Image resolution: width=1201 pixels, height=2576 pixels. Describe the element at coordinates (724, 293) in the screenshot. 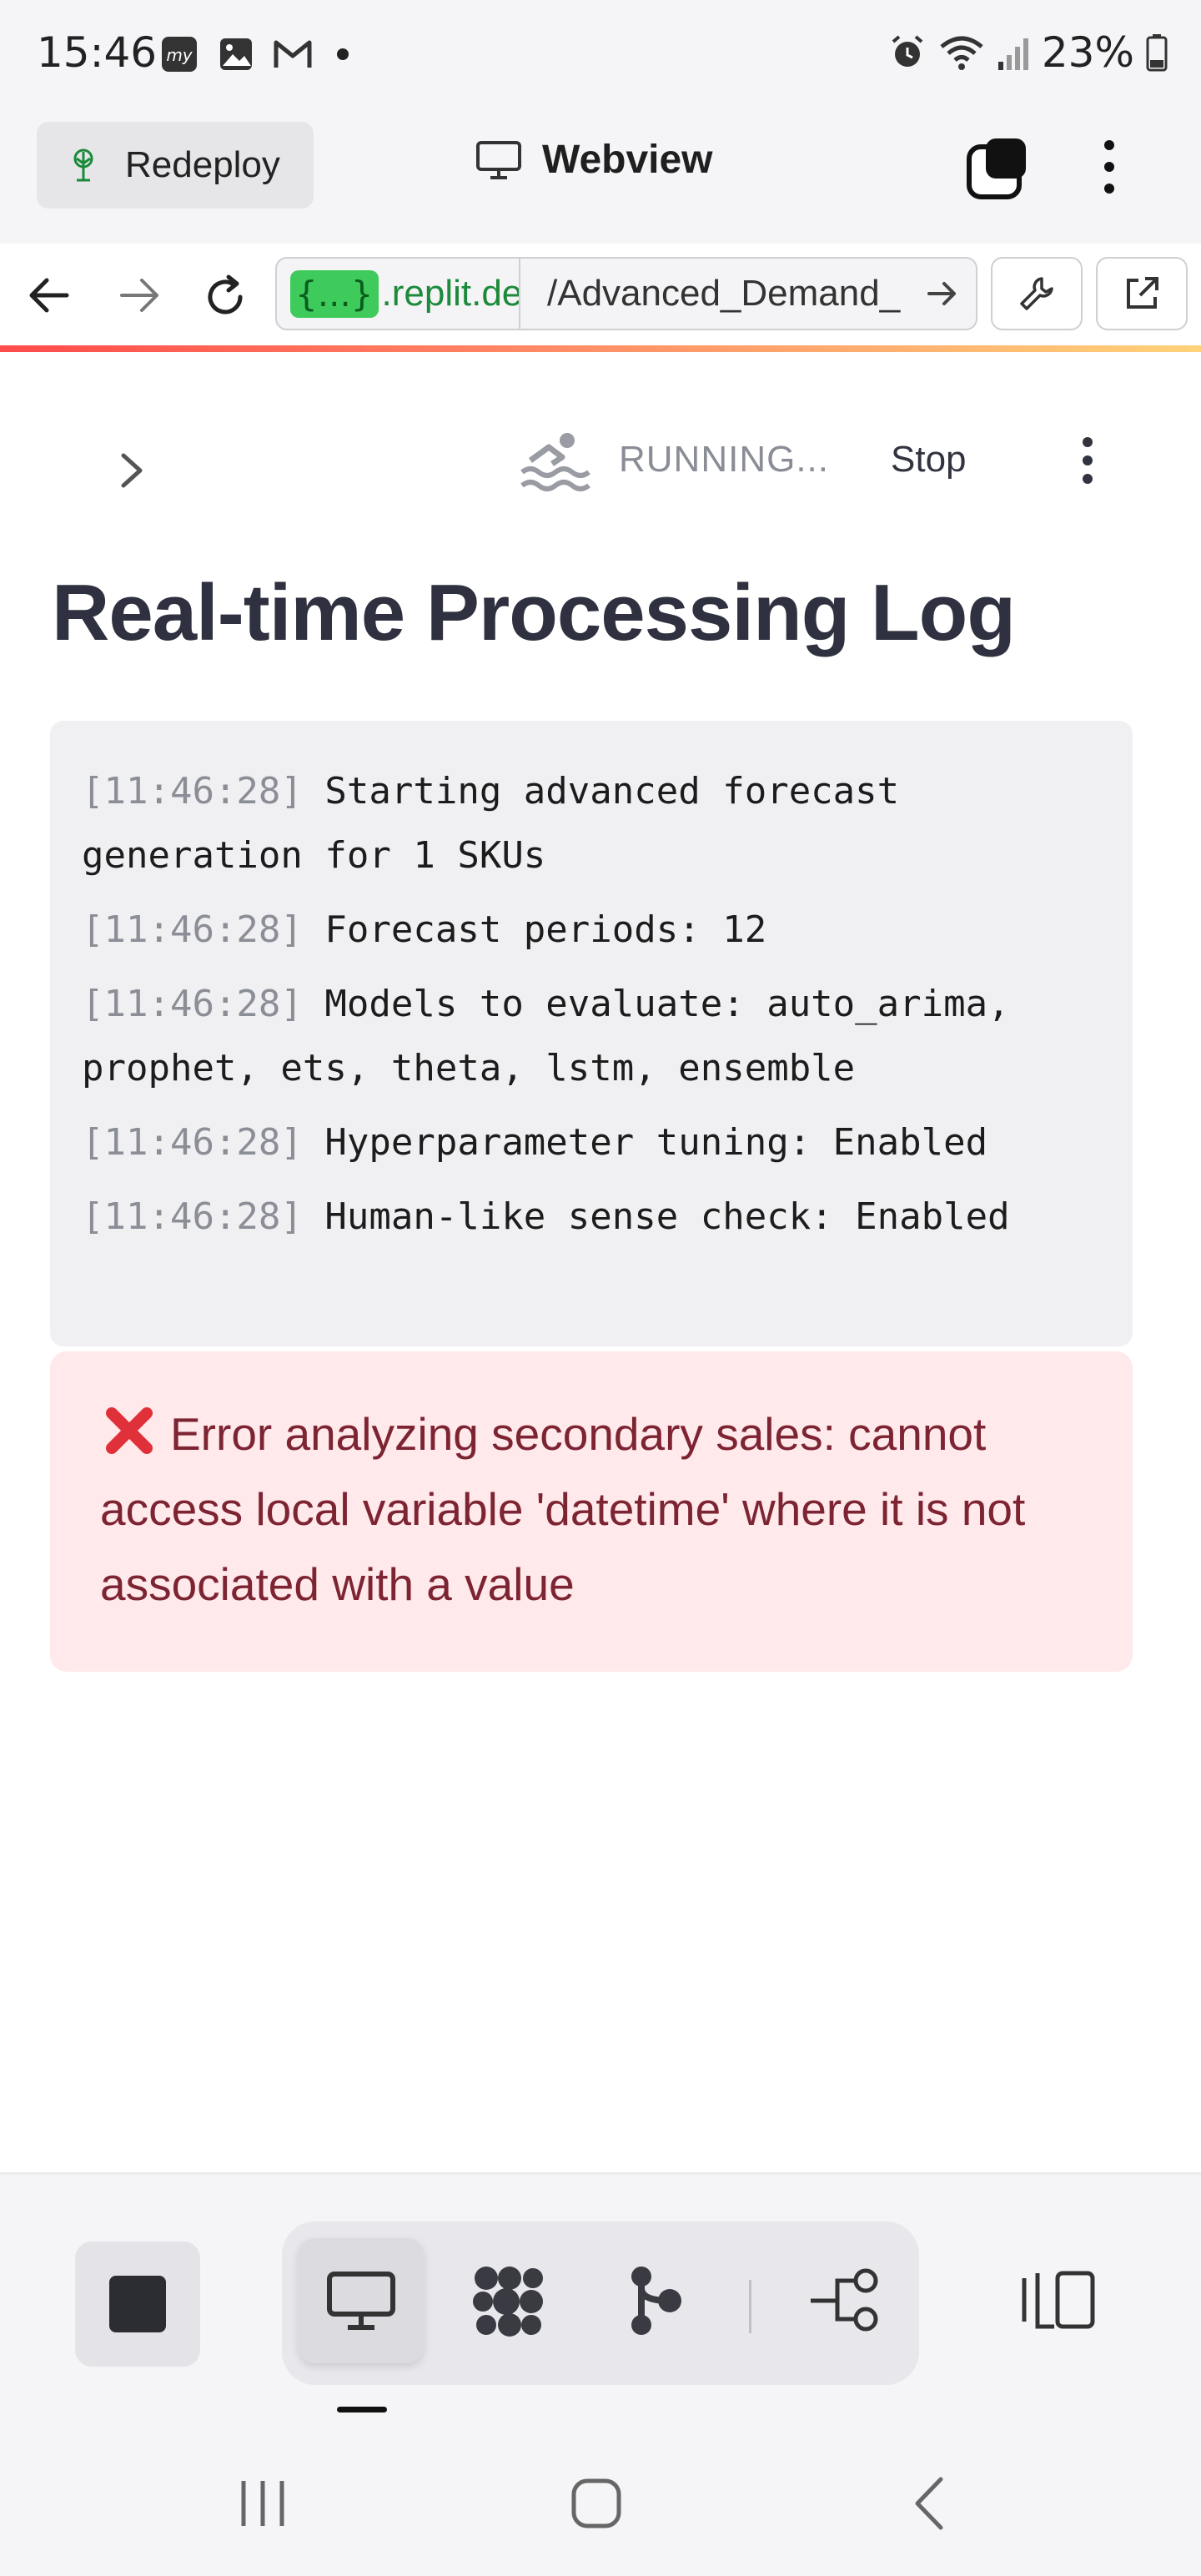

I see `url-path: /Advanced_Demand_` at that location.